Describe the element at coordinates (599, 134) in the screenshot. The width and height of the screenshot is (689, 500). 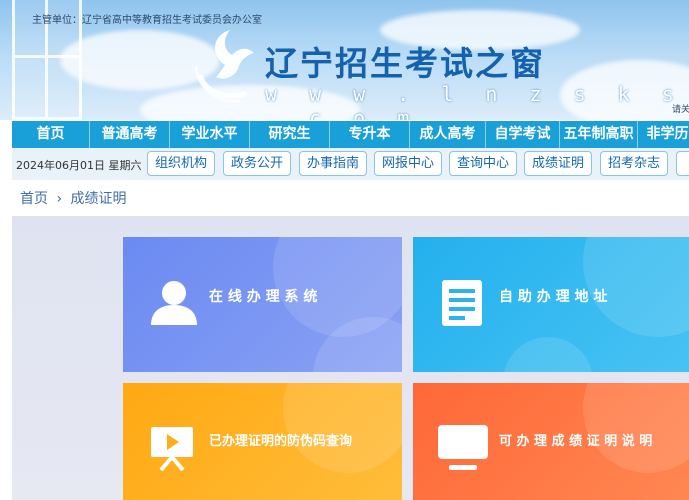
I see `nav-item-five-year: 五年制高职` at that location.